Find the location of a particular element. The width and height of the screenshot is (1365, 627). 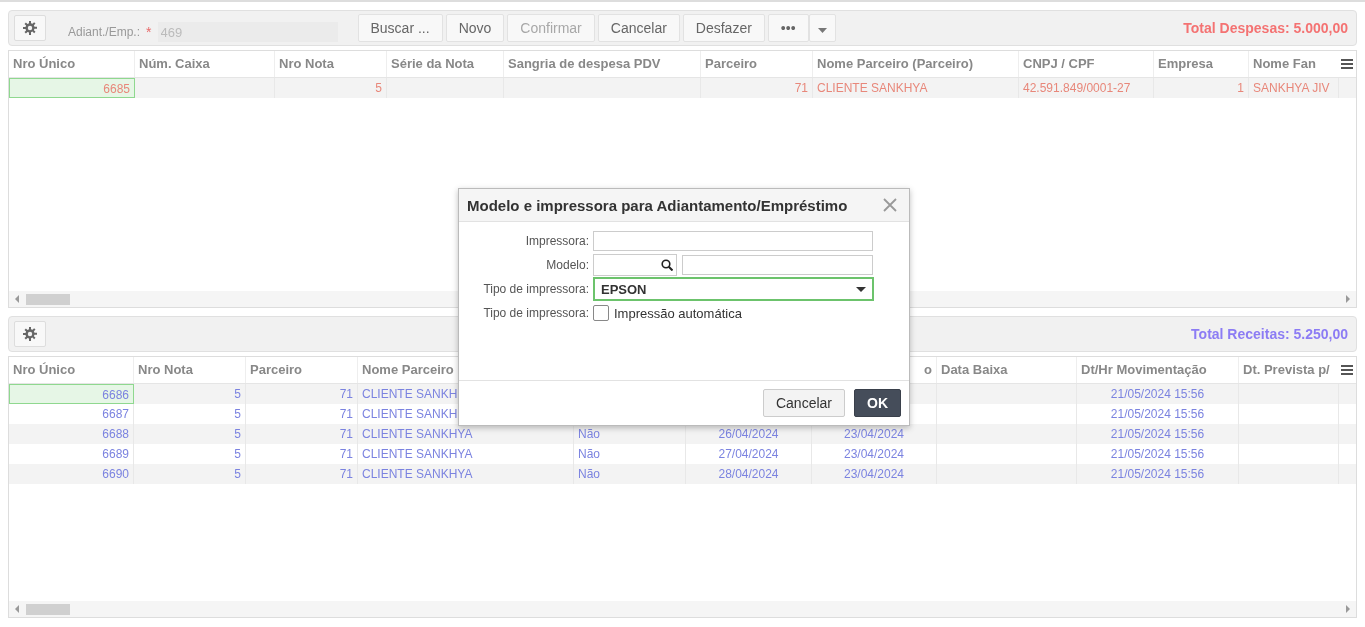

table-cell: 28/04/2024 is located at coordinates (749, 474).